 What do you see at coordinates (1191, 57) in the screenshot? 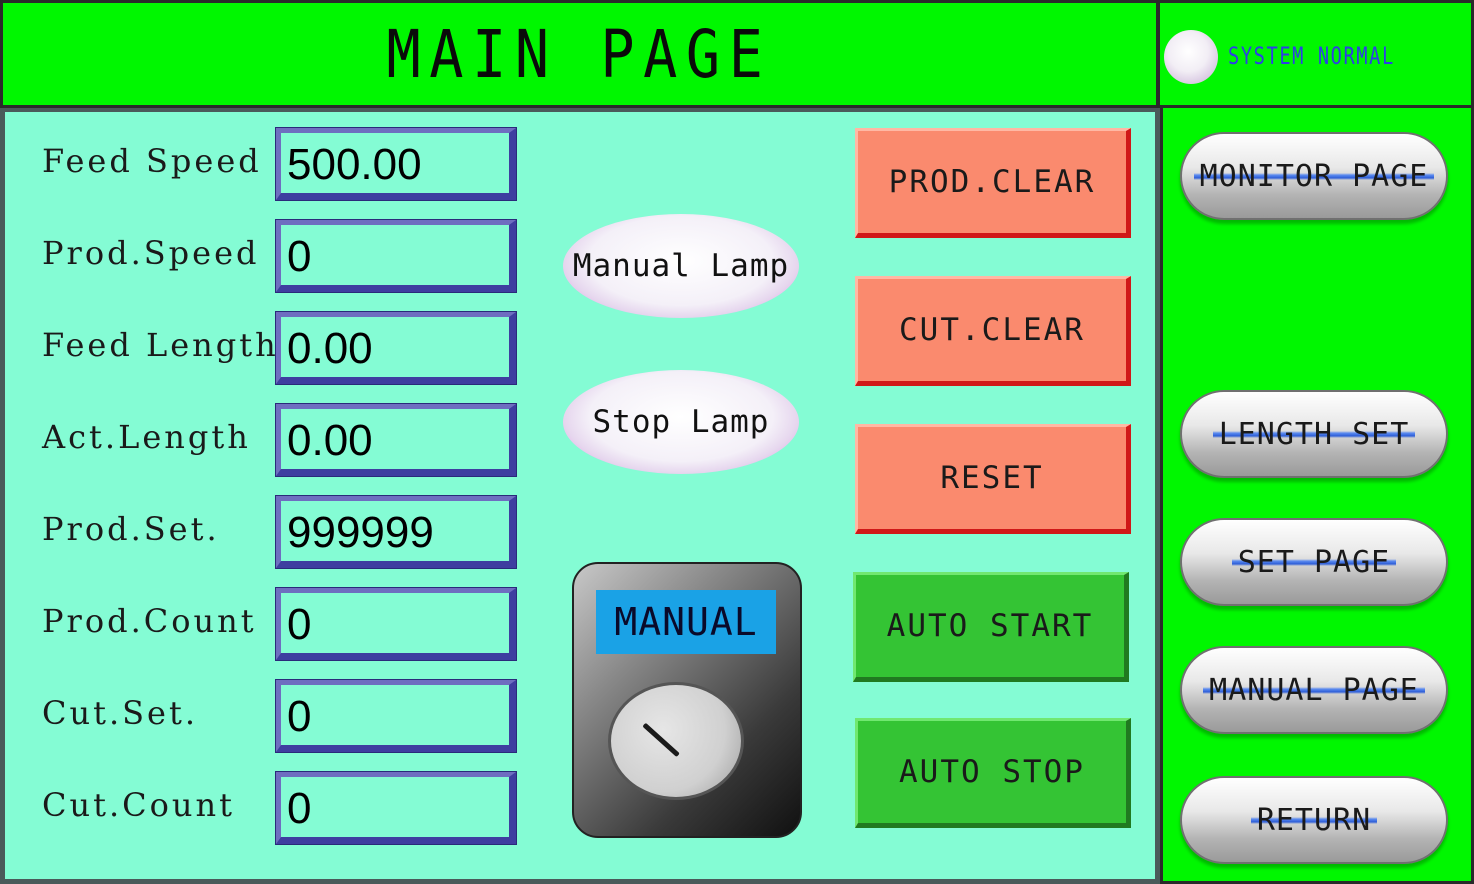
I see `status-indicator-lamp` at bounding box center [1191, 57].